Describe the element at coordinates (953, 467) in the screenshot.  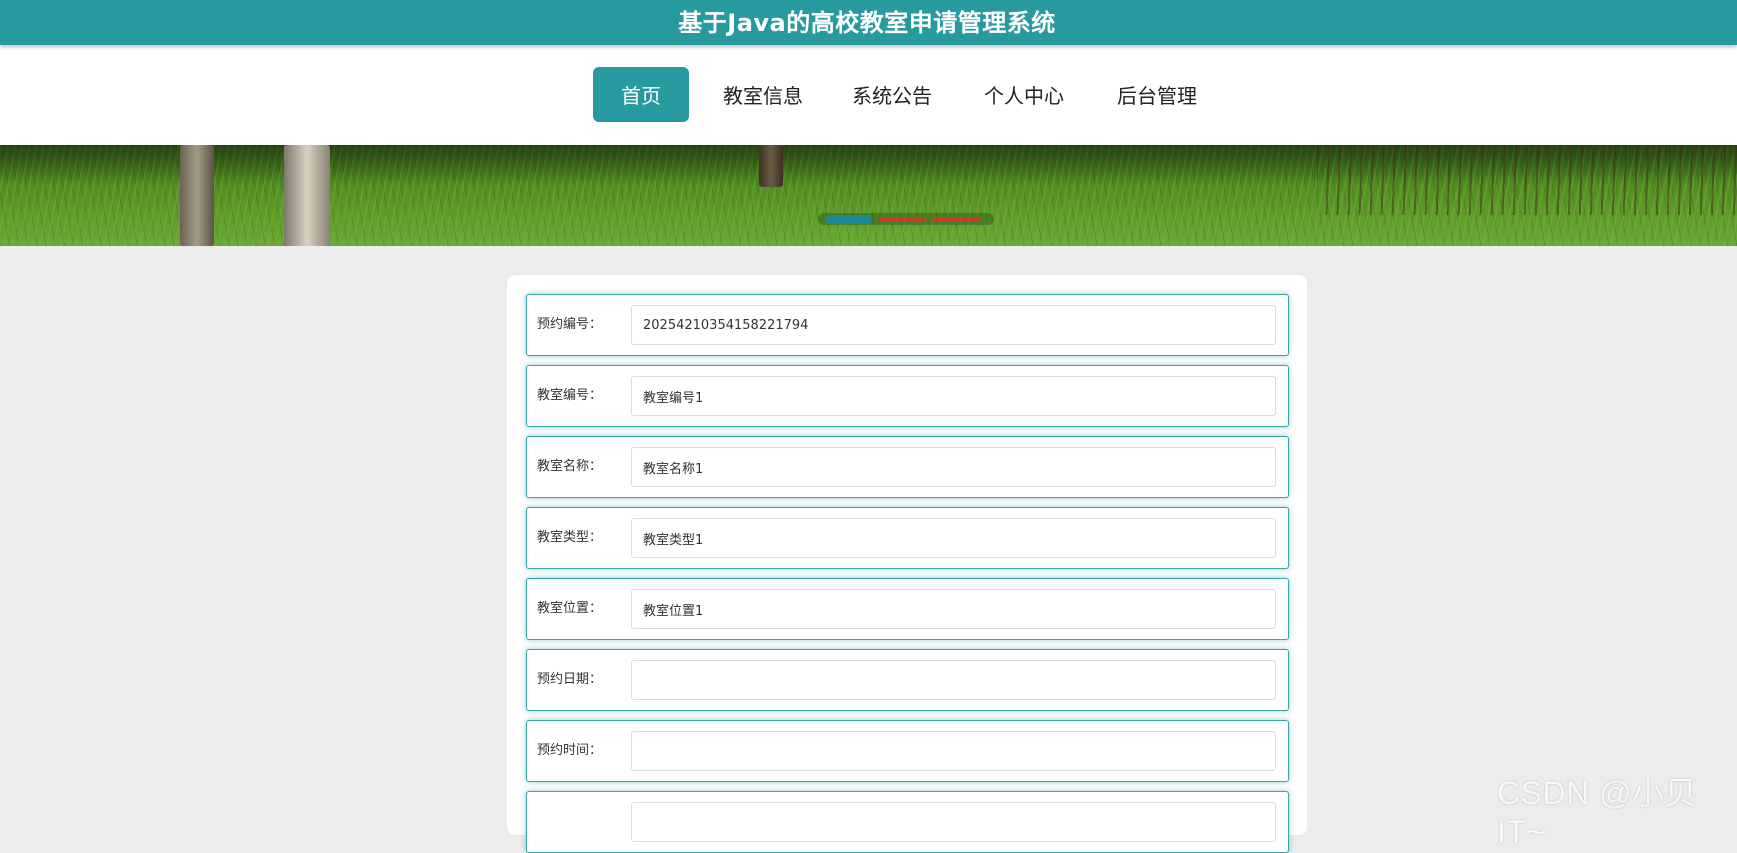
I see `classroom-name-input` at that location.